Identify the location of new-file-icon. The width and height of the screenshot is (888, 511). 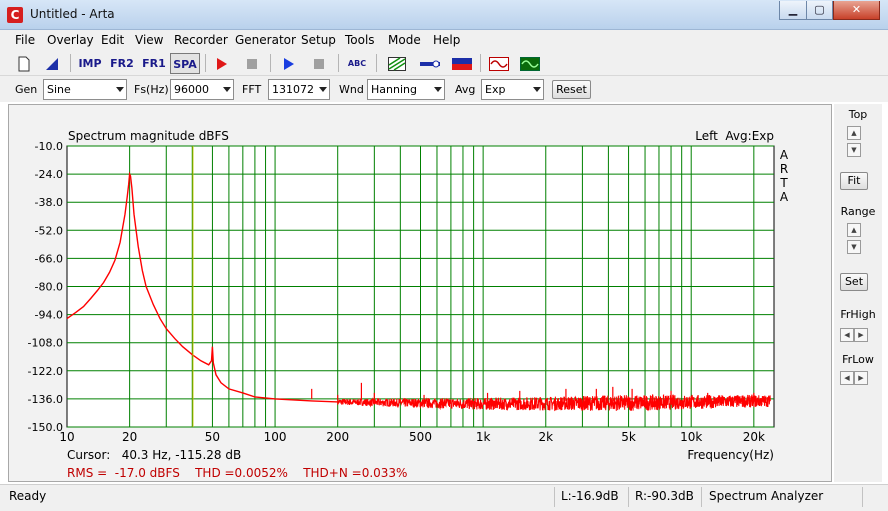
(24, 64).